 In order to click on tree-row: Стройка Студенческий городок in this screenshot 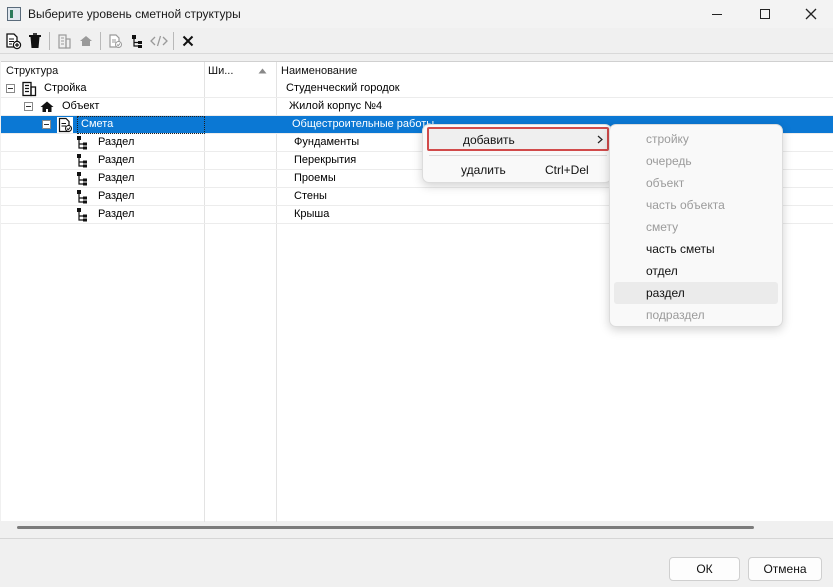, I will do `click(417, 89)`.